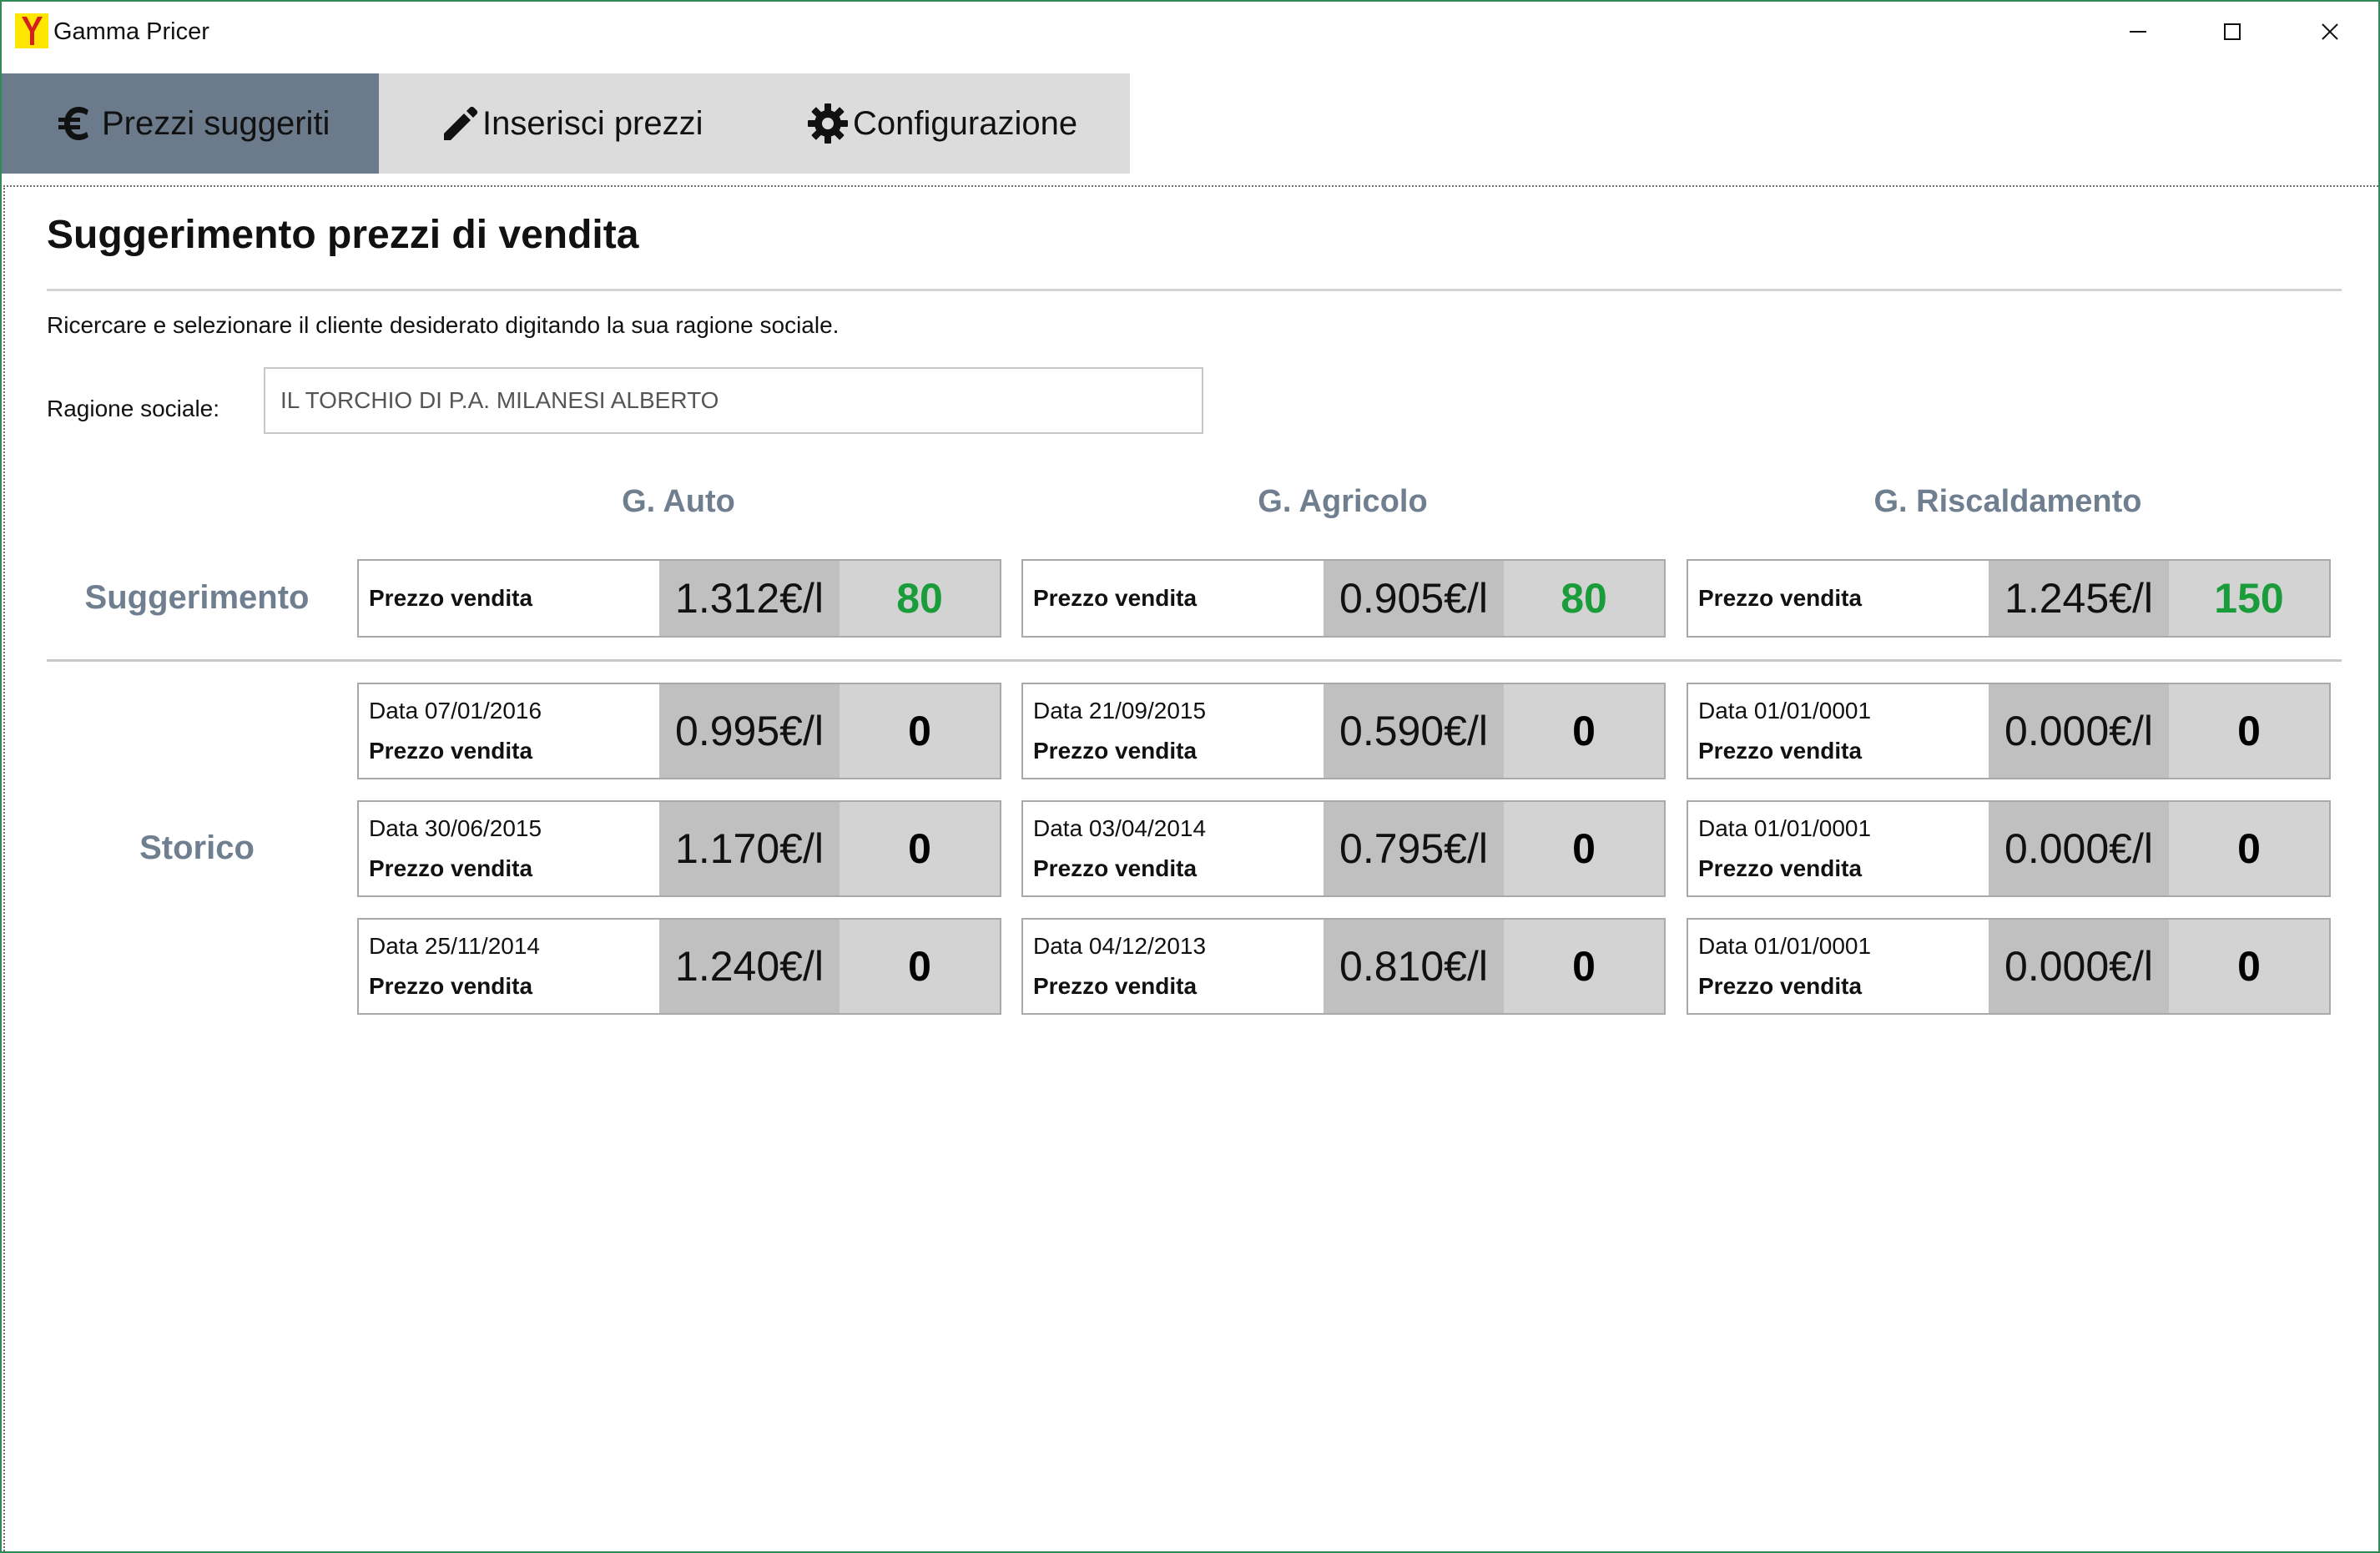 The image size is (2380, 1553). Describe the element at coordinates (2007, 502) in the screenshot. I see `column-header-riscaldamento: G. Riscaldamento` at that location.